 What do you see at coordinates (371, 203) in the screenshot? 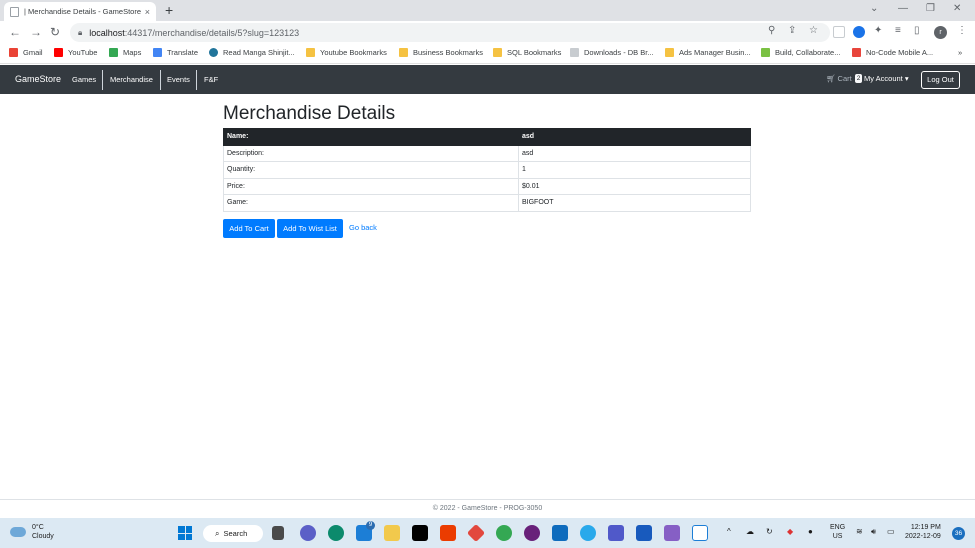
I see `detail-key: Game:` at bounding box center [371, 203].